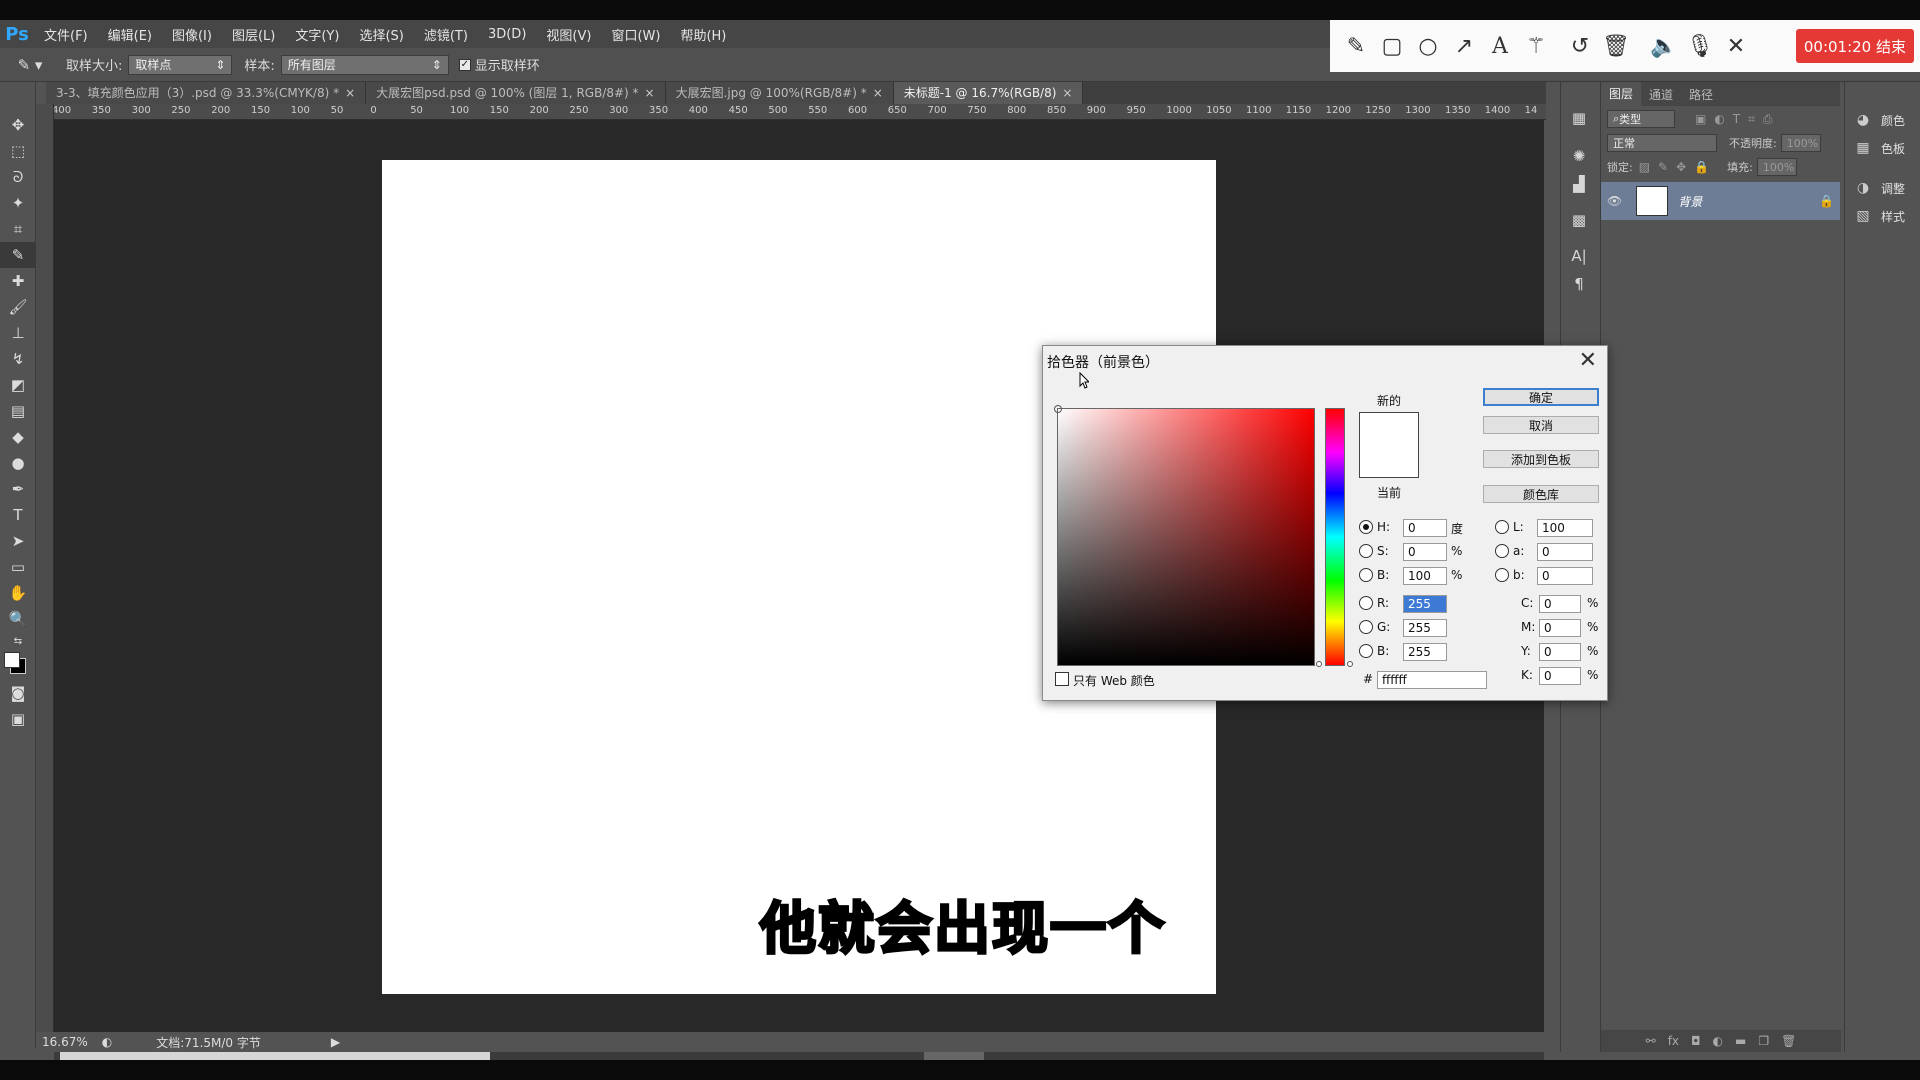 This screenshot has width=1920, height=1080. What do you see at coordinates (130, 34) in the screenshot?
I see `menu-edit: 编辑(E)` at bounding box center [130, 34].